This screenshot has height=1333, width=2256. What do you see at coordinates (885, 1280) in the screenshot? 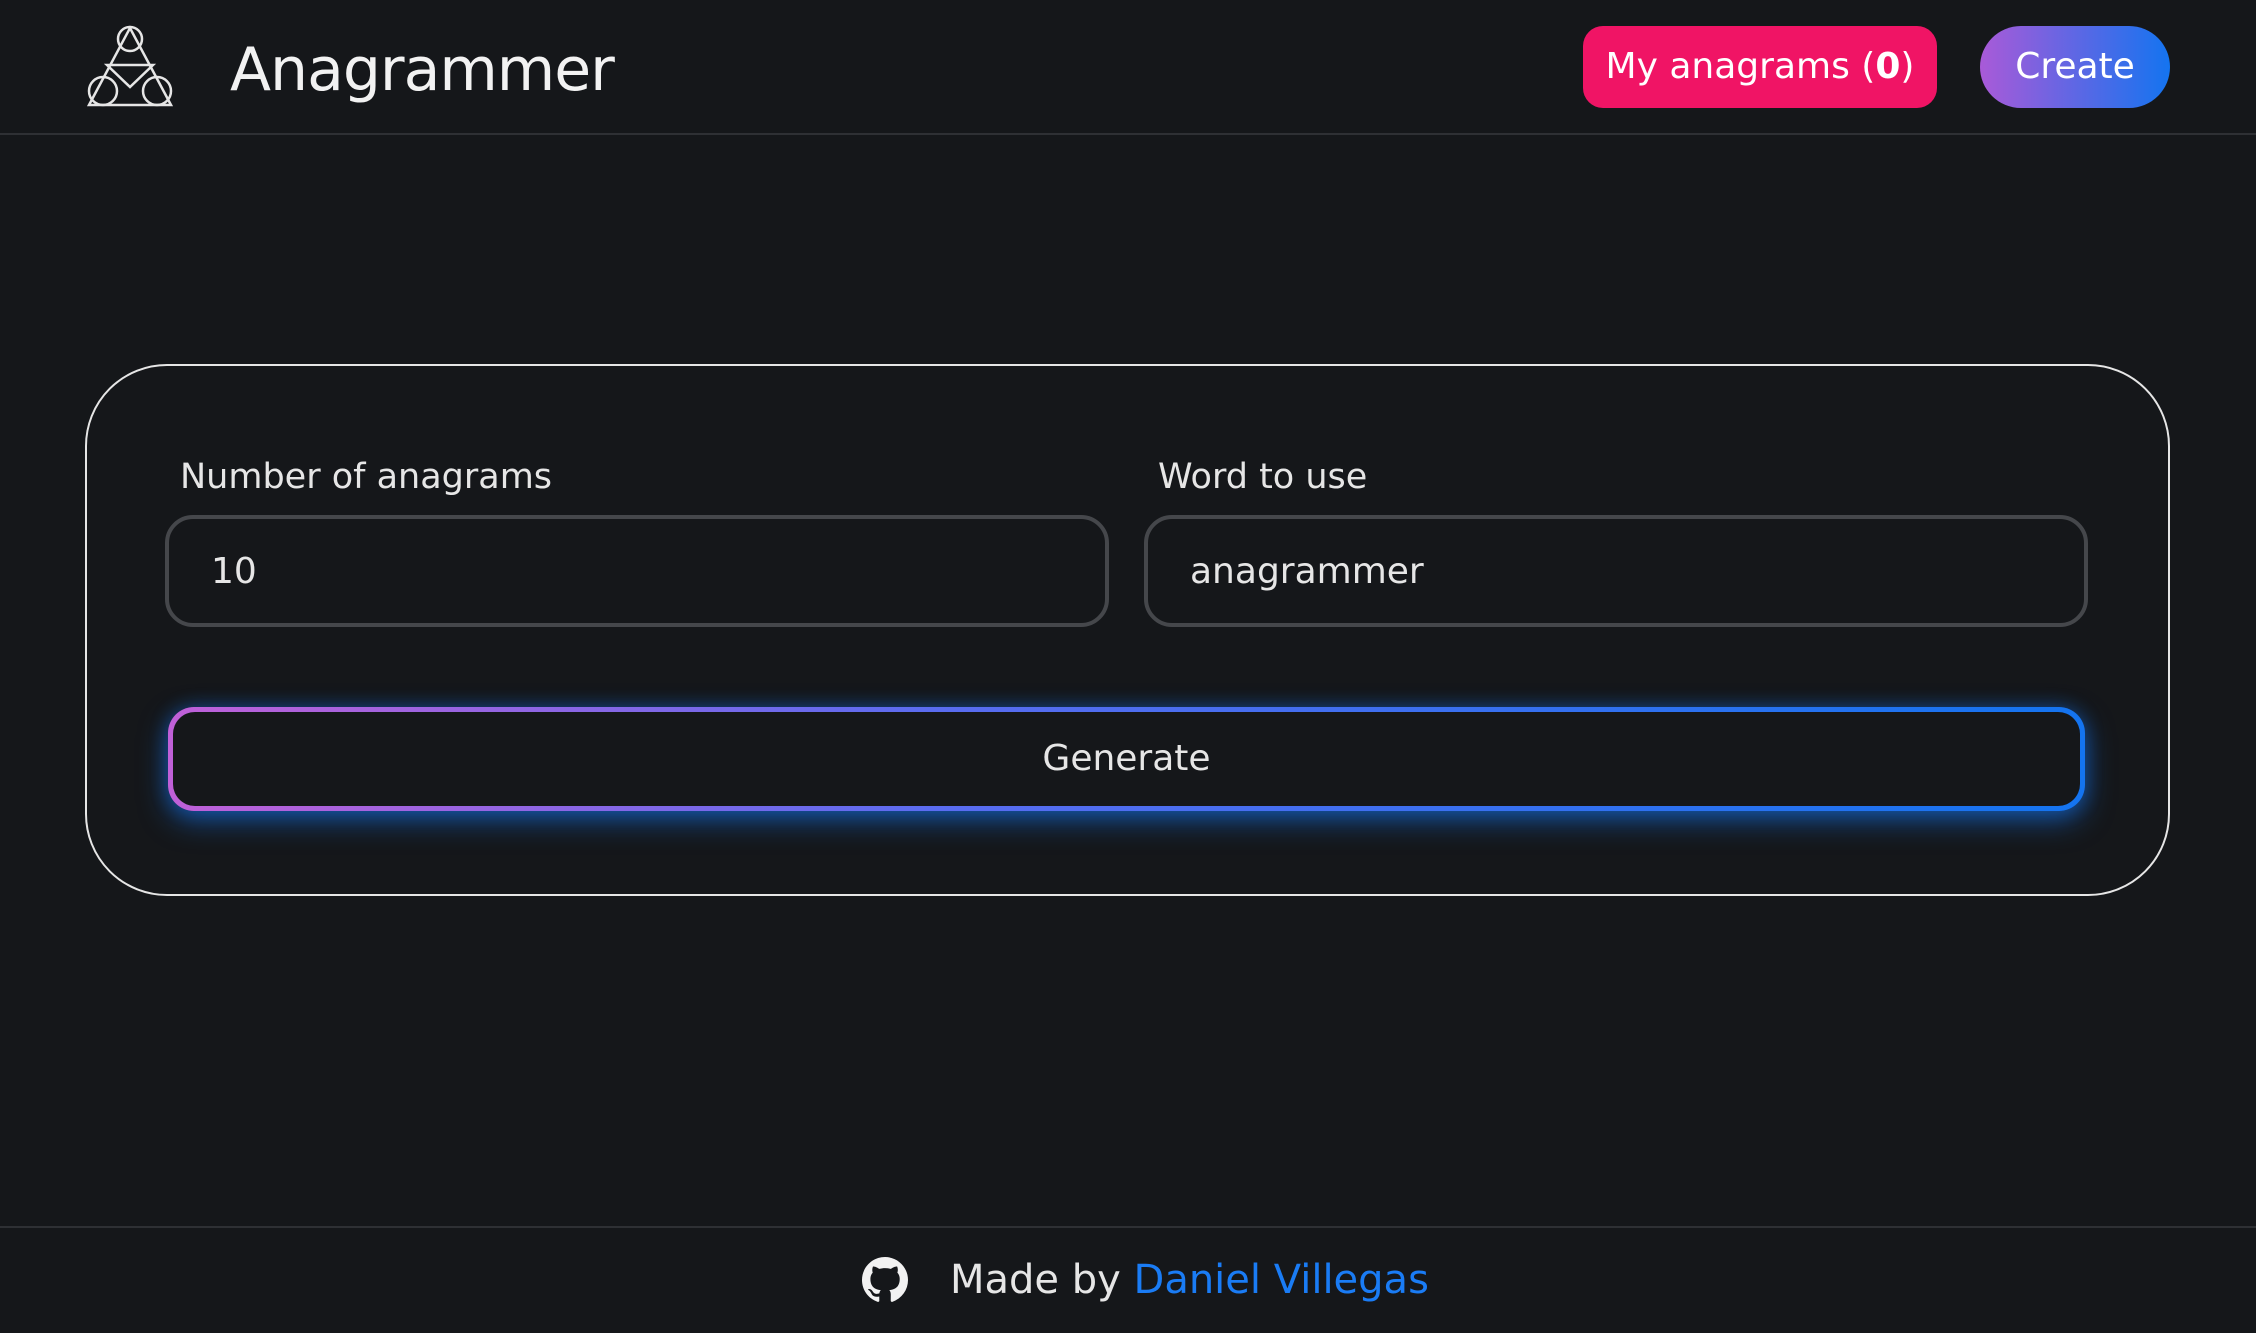
I see `github-icon` at bounding box center [885, 1280].